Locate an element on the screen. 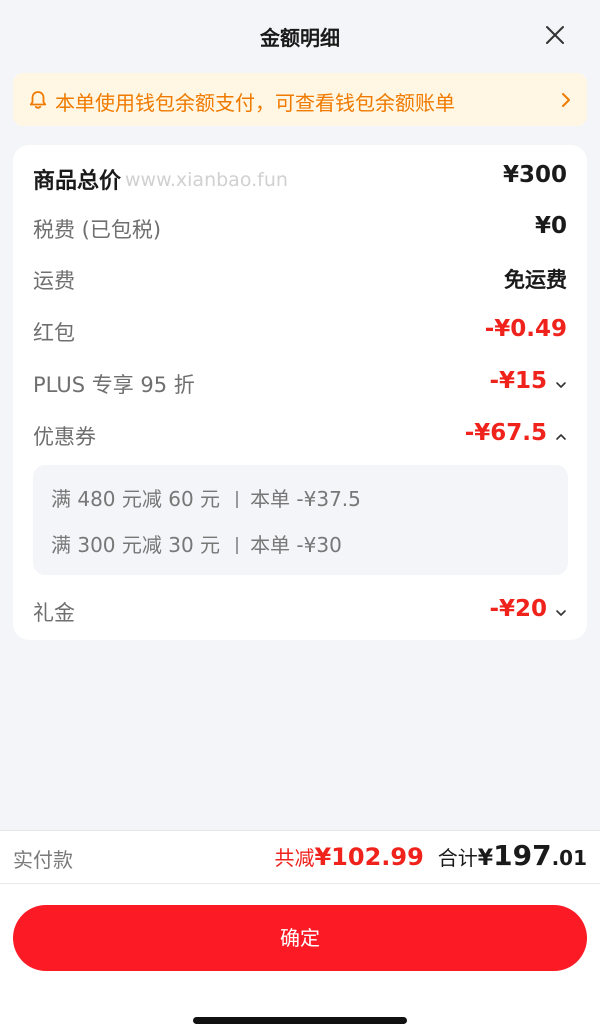  red-packet-label: 红包 is located at coordinates (54, 333).